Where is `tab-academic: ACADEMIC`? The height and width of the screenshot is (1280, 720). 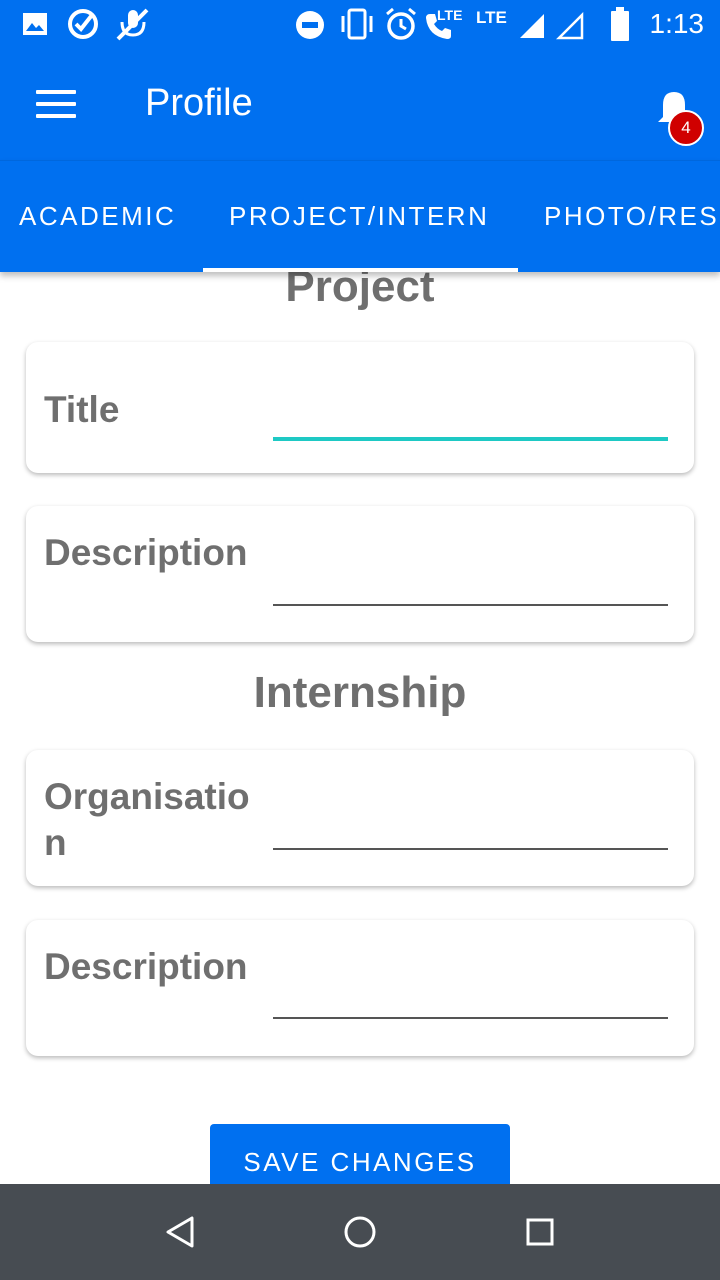
tab-academic: ACADEMIC is located at coordinates (97, 216).